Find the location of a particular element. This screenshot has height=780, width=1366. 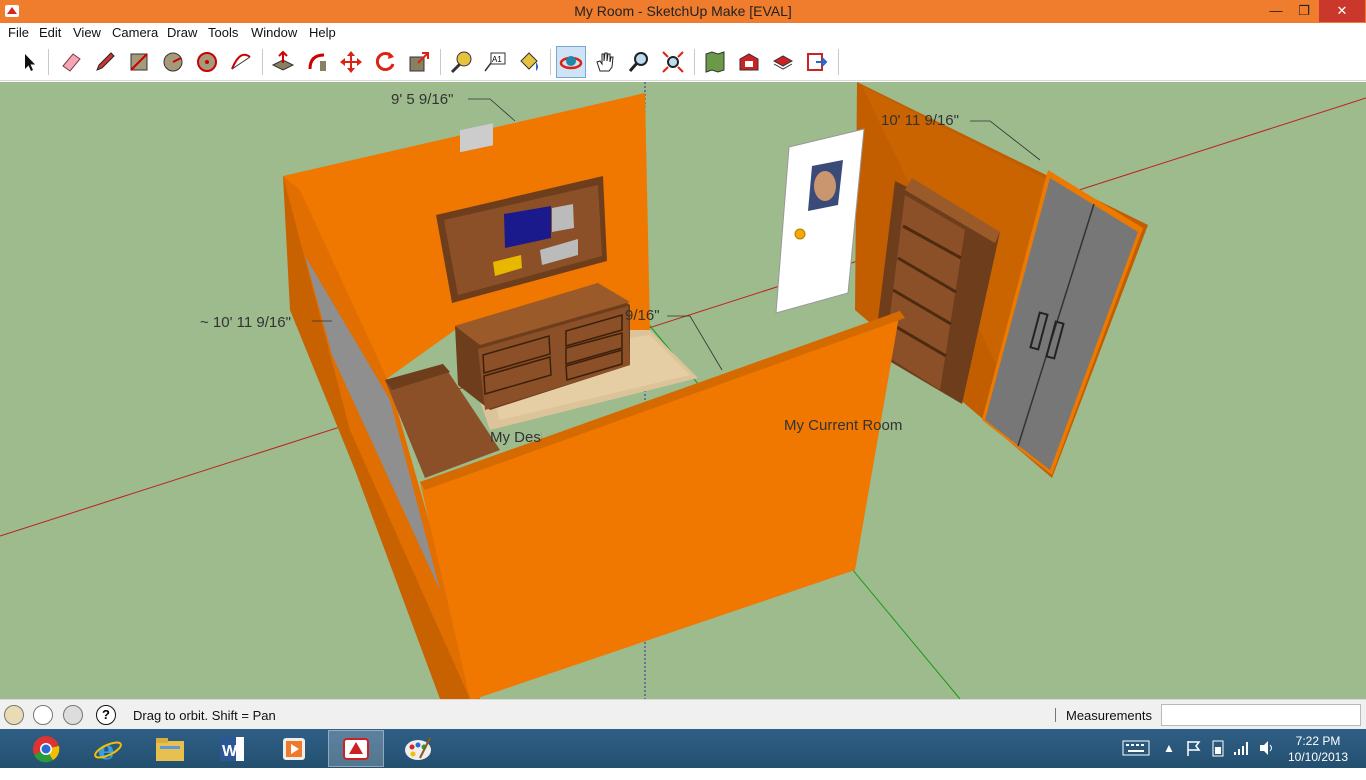

folder-icon is located at coordinates (170, 749).